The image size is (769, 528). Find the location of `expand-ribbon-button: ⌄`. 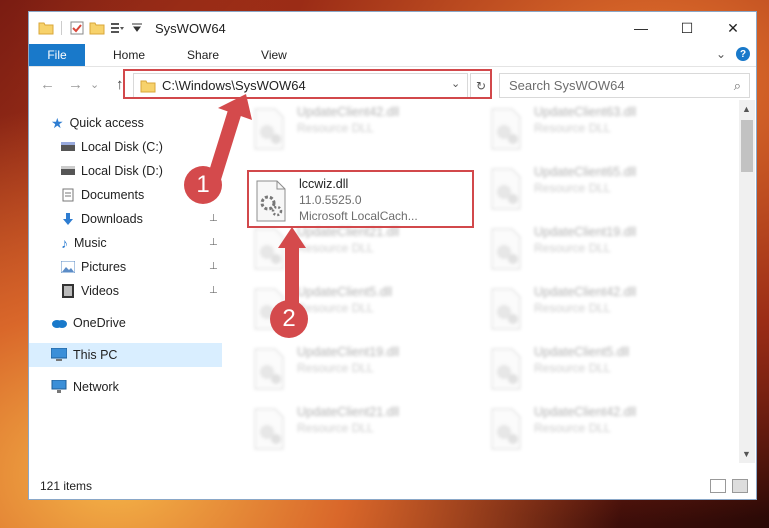

expand-ribbon-button: ⌄ is located at coordinates (721, 54).